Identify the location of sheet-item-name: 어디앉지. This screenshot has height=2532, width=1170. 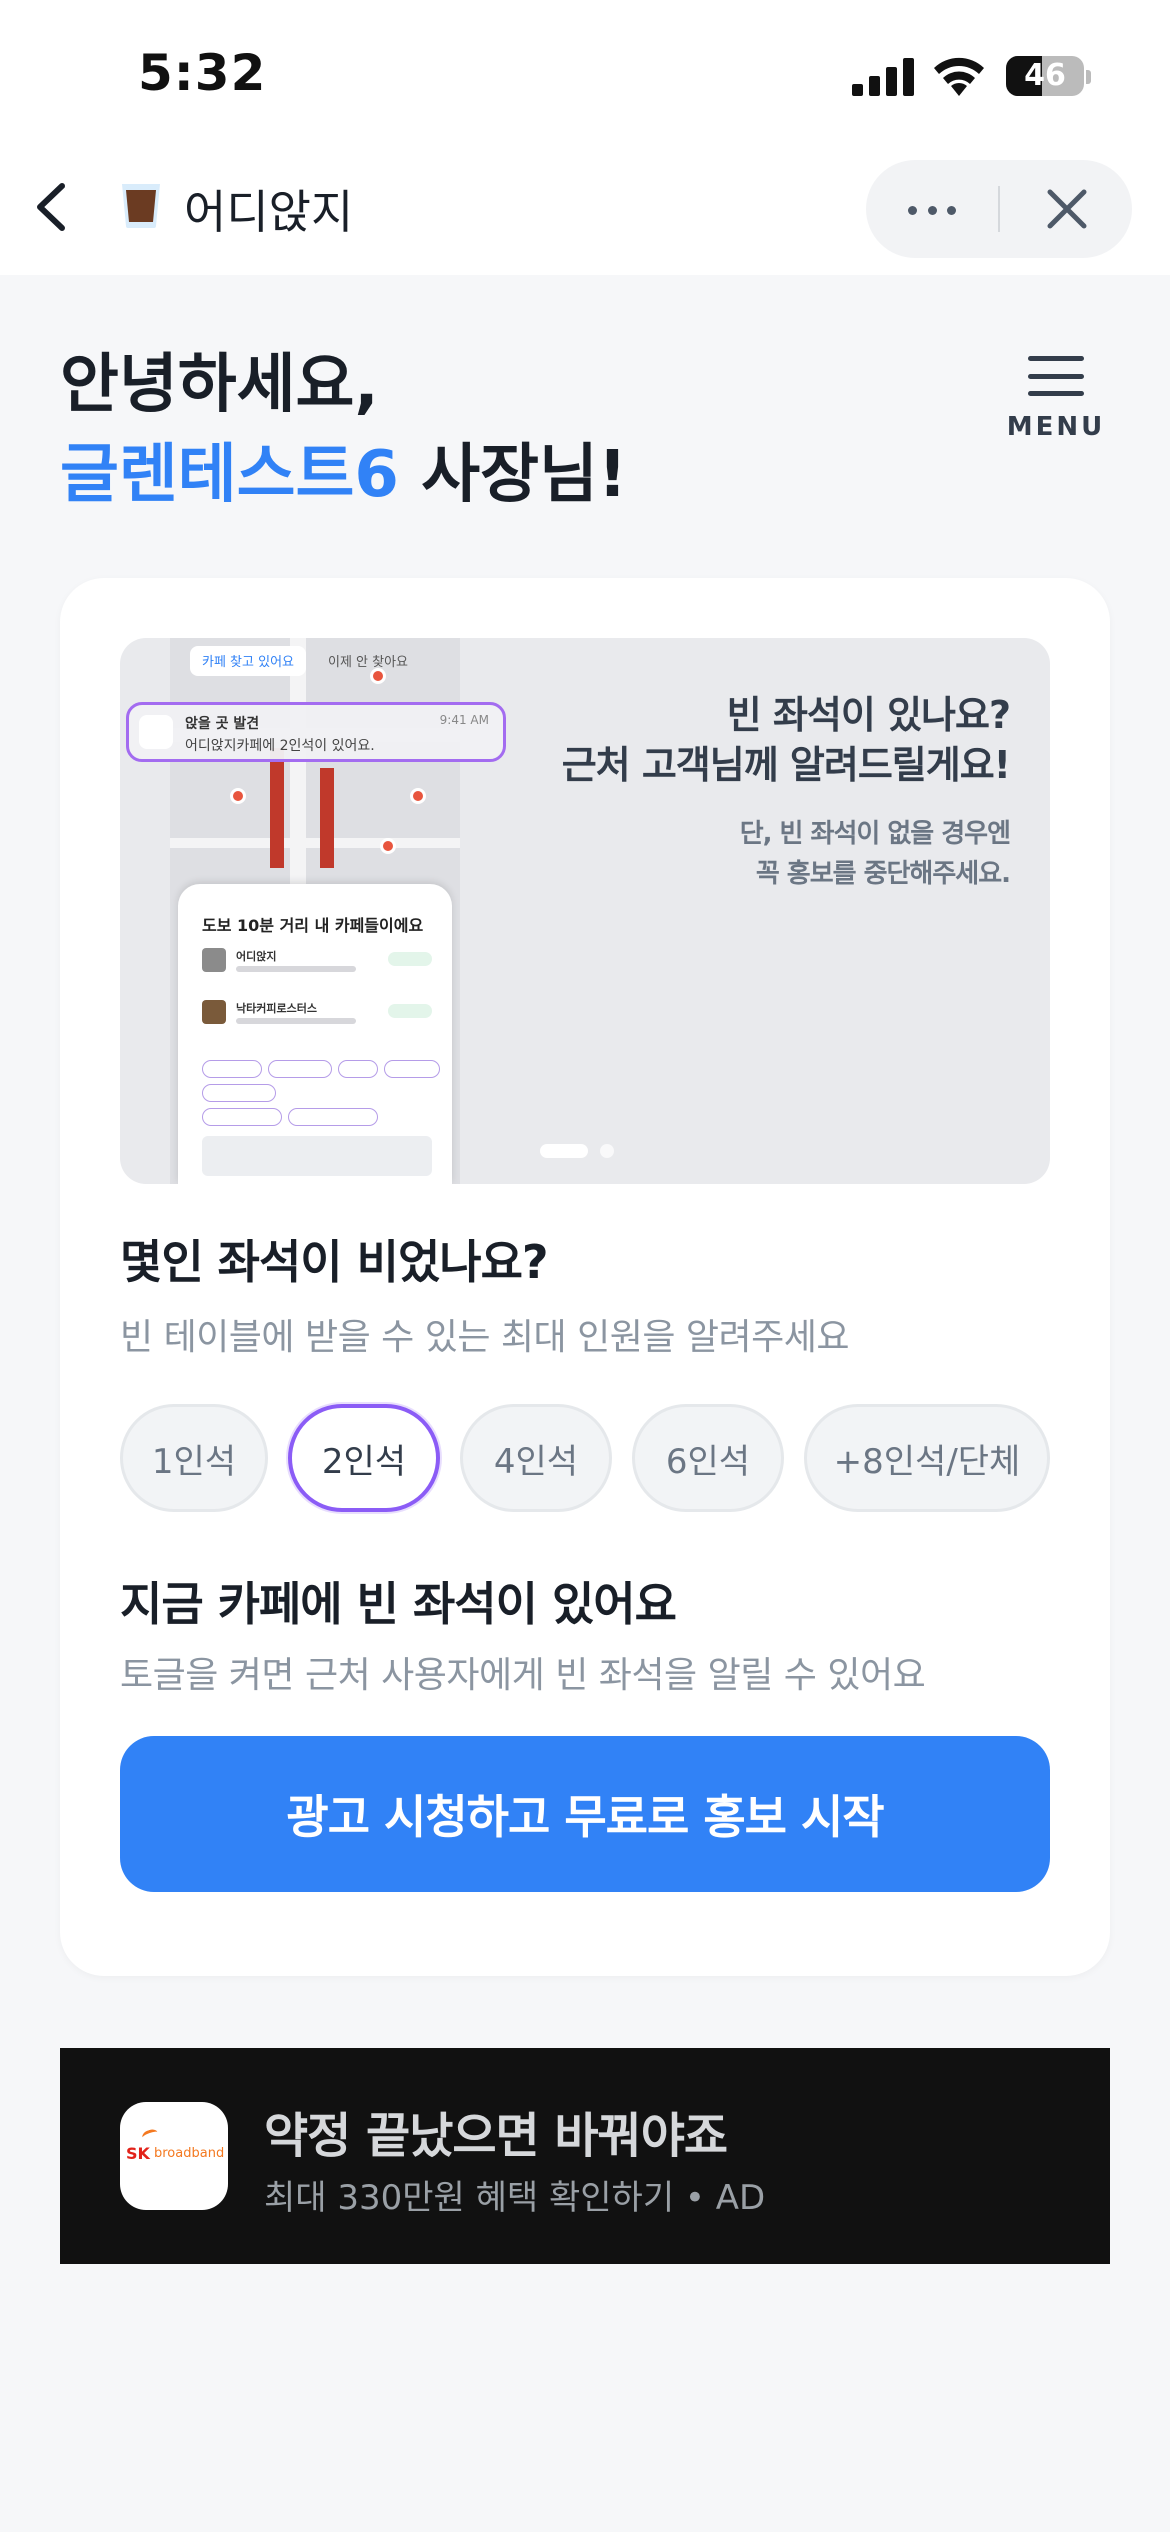
(256, 956).